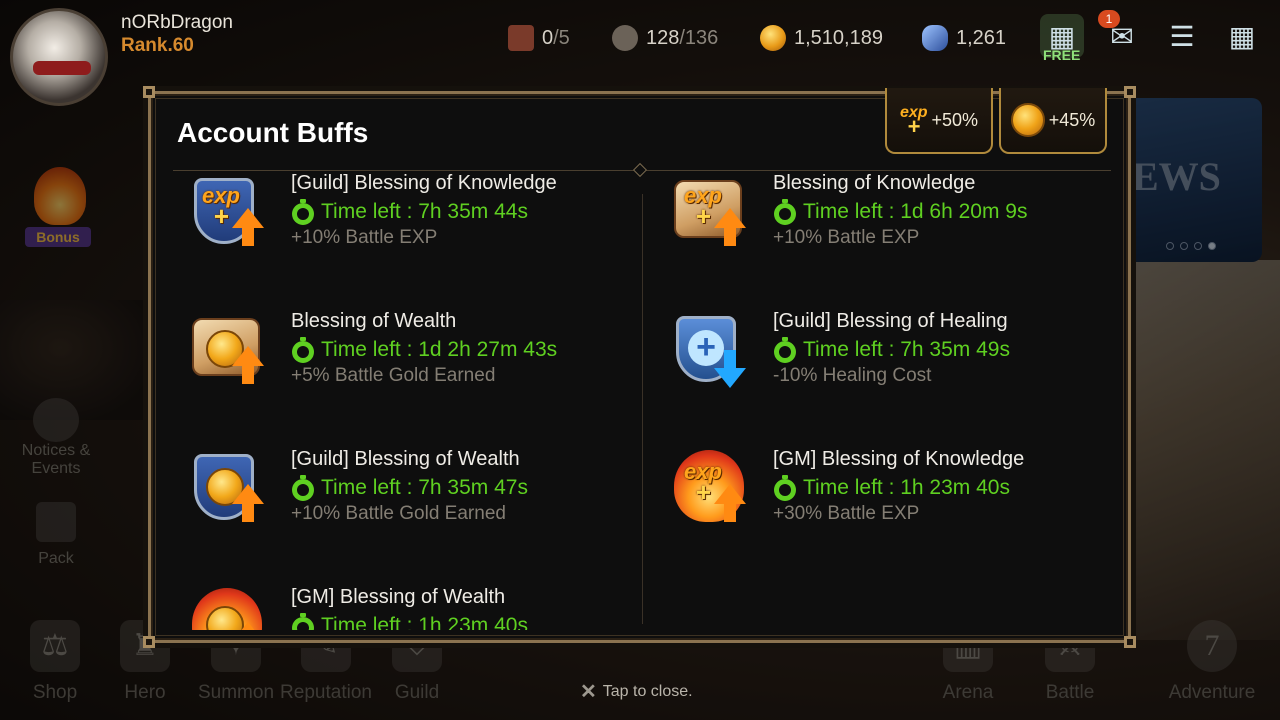  Describe the element at coordinates (955, 119) in the screenshot. I see `exp-bonus-value: +50%` at that location.